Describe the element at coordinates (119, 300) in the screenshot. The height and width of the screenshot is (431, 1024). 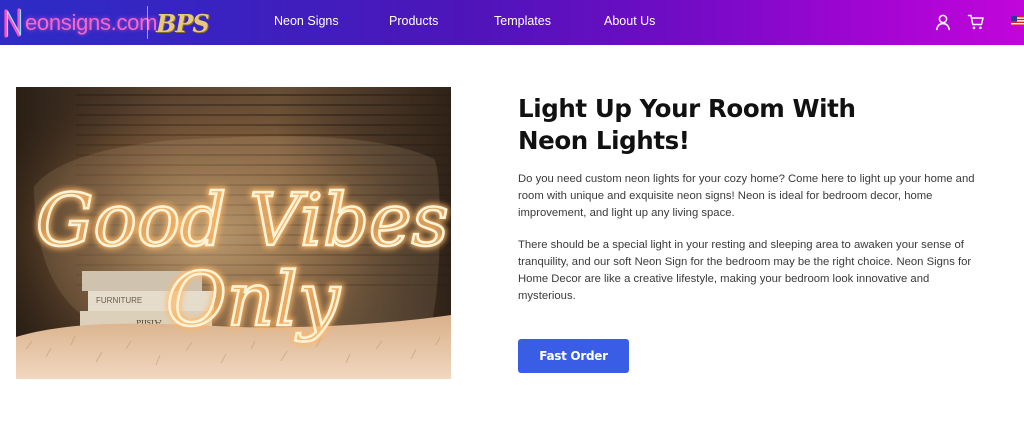
I see `book-spine-text: FURNITURE` at that location.